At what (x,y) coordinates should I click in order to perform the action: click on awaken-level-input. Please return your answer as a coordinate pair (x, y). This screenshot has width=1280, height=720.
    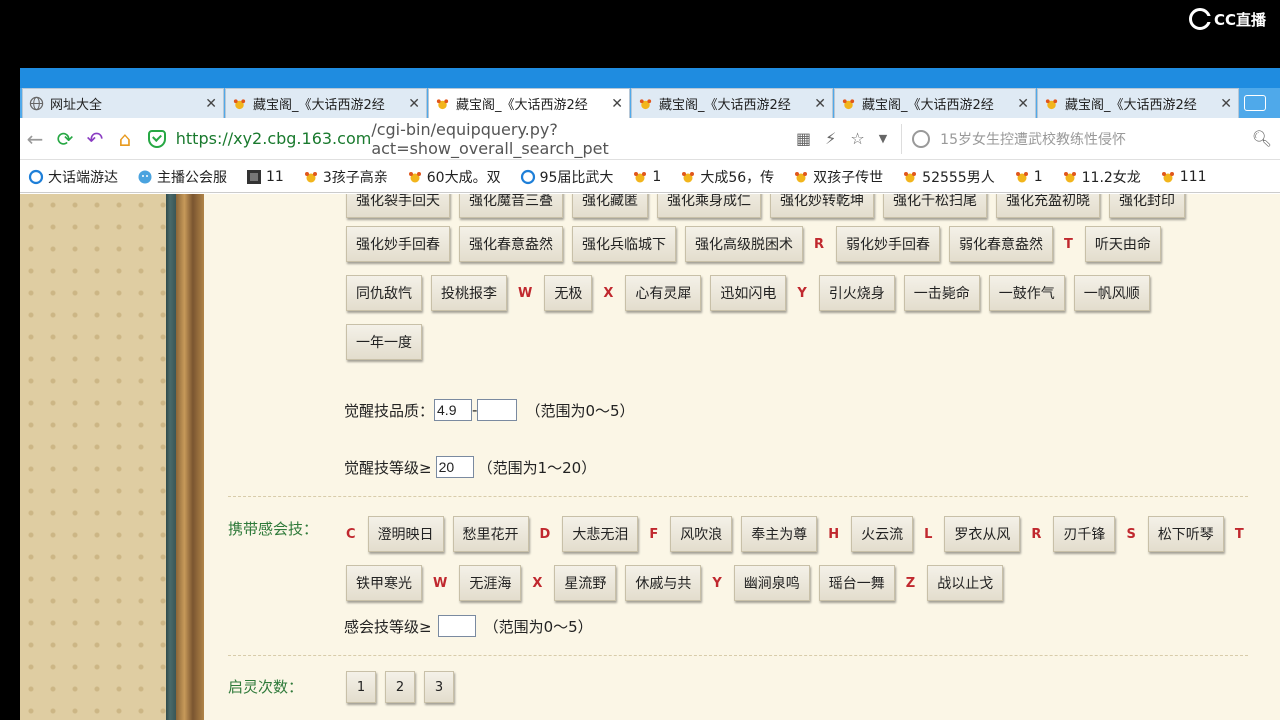
    Looking at the image, I should click on (454, 467).